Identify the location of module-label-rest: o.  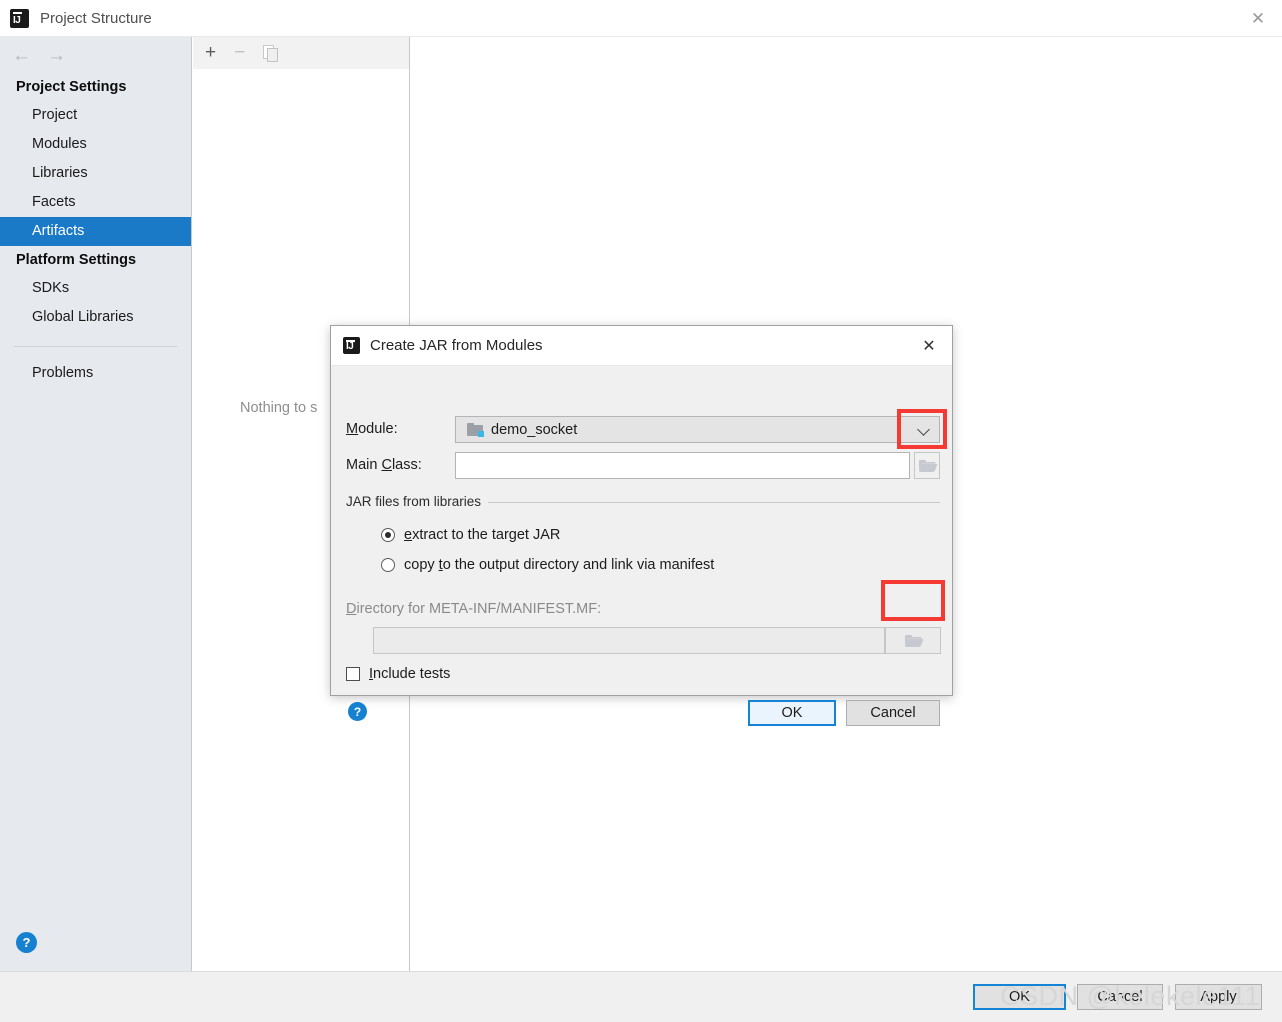
(362, 429).